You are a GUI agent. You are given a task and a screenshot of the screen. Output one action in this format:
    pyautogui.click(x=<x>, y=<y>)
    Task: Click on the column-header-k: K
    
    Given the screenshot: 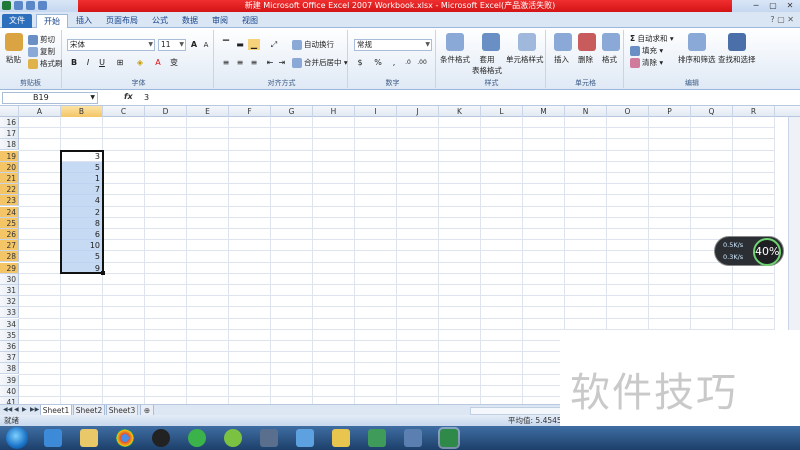 What is the action you would take?
    pyautogui.click(x=460, y=111)
    